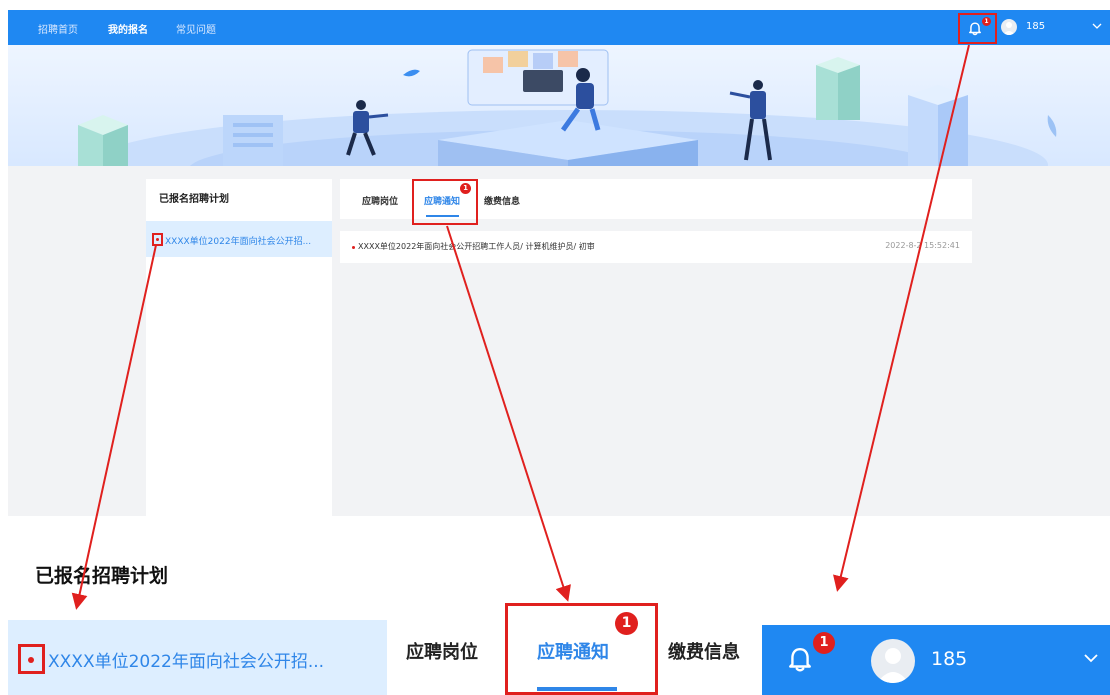  What do you see at coordinates (893, 661) in the screenshot?
I see `zoom-user-avatar` at bounding box center [893, 661].